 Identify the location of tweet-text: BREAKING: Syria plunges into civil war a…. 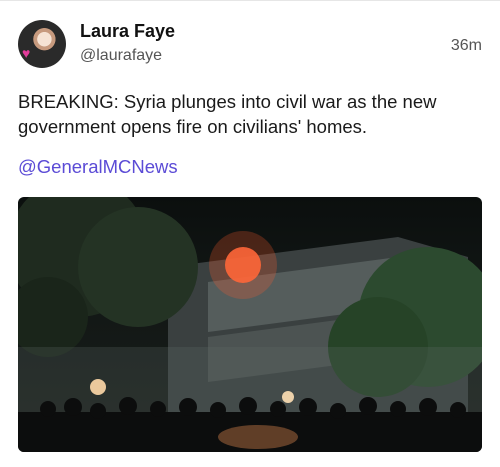
(227, 114).